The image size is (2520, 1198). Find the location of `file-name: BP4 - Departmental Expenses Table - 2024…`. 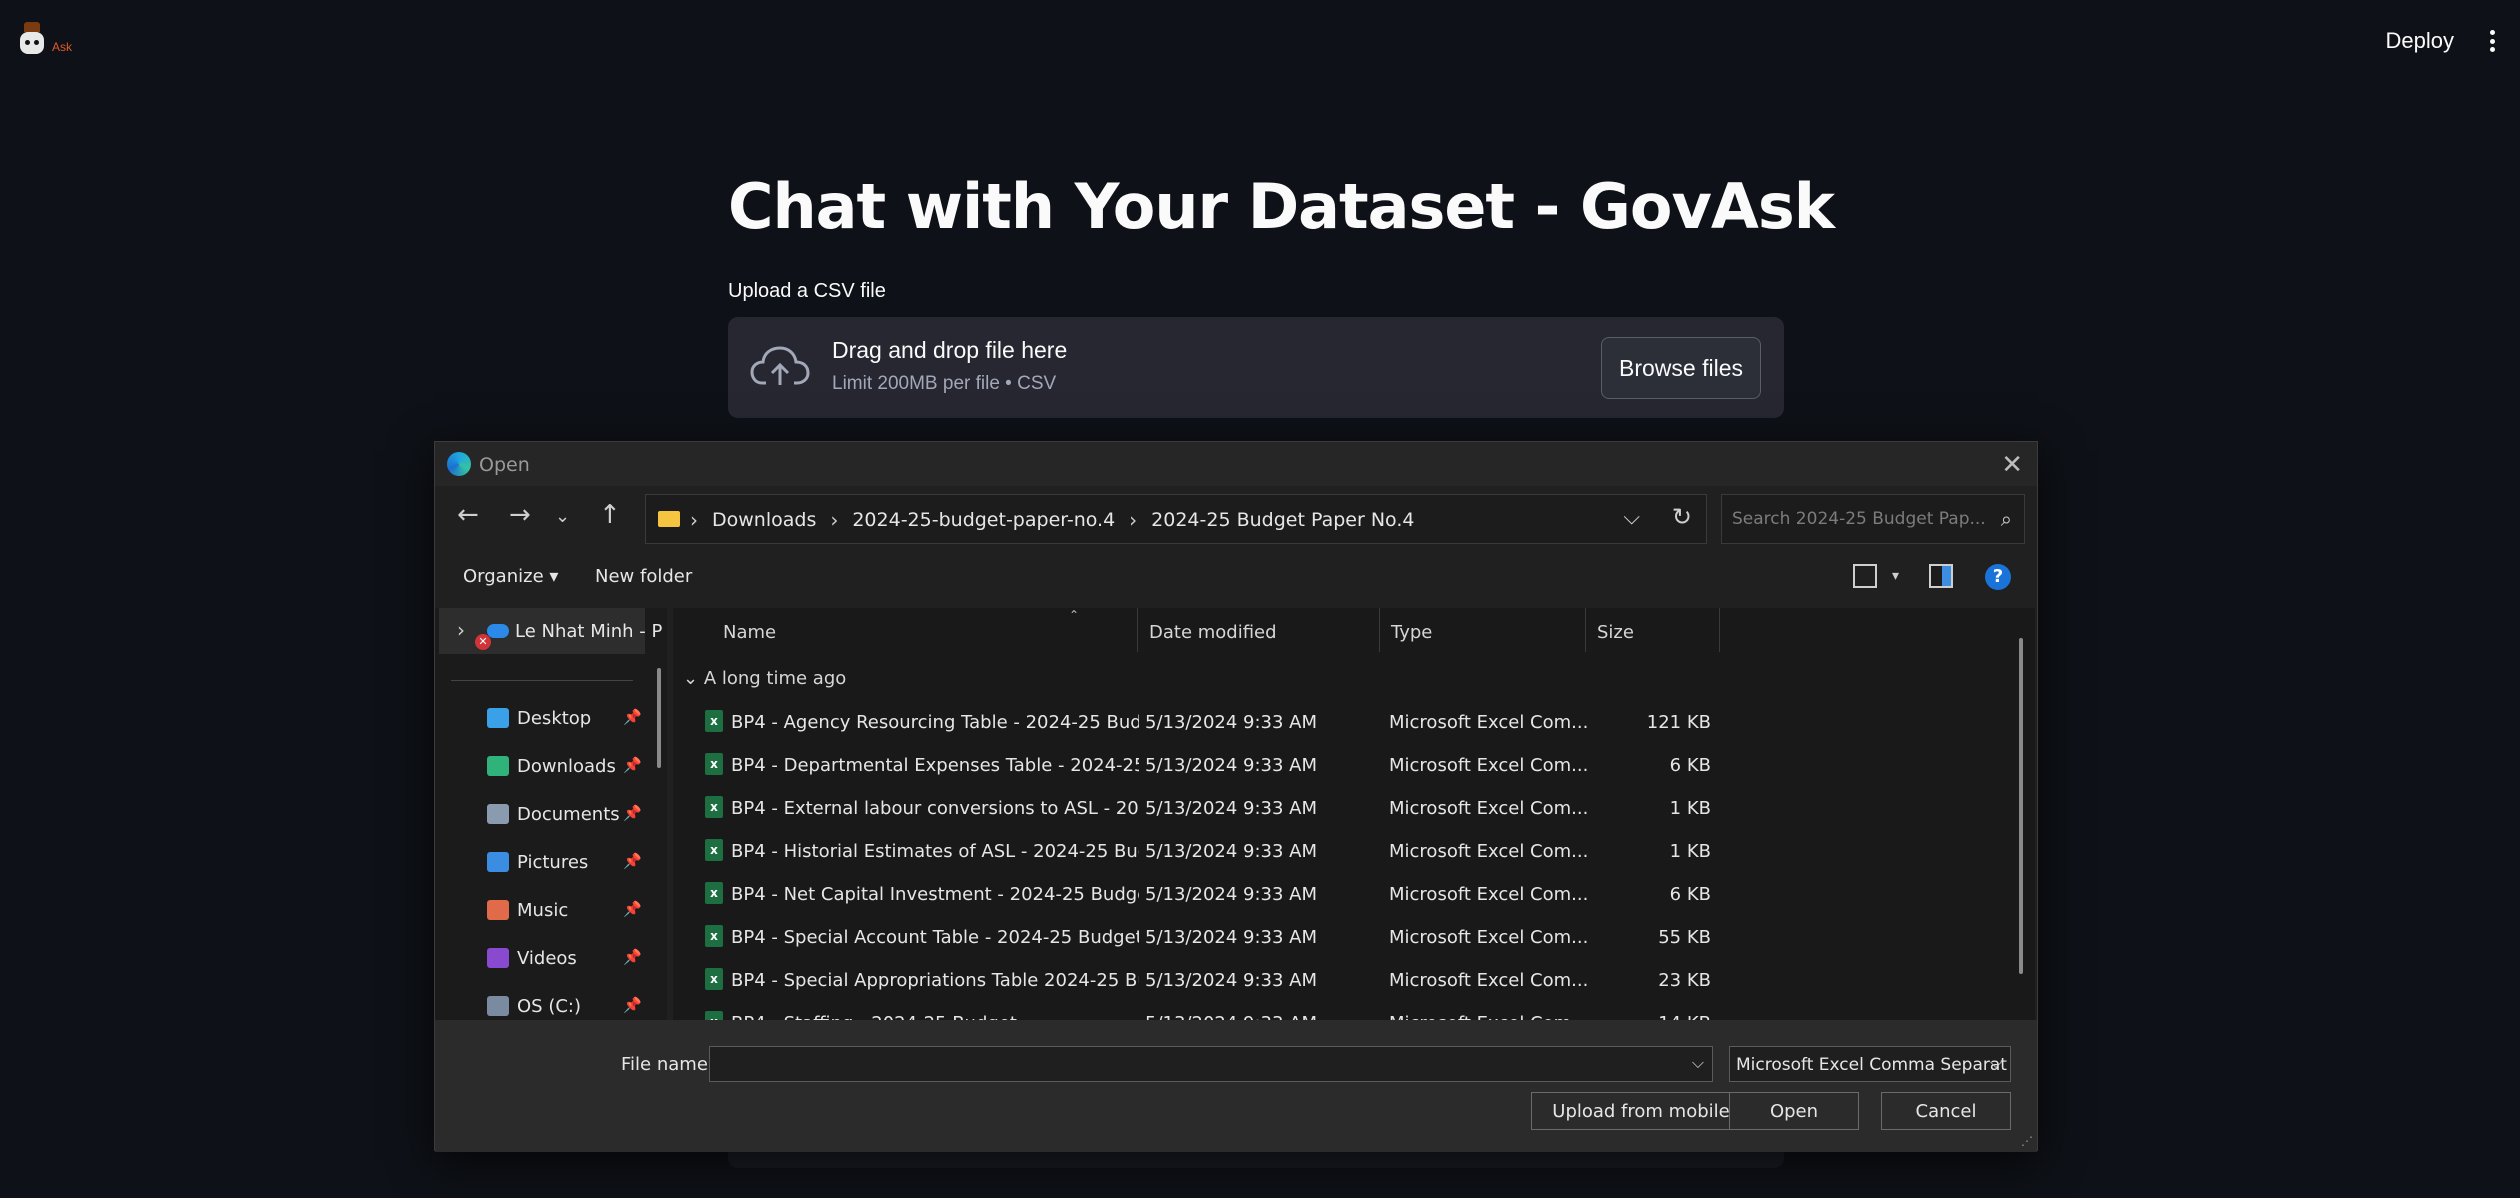

file-name: BP4 - Departmental Expenses Table - 2024… is located at coordinates (935, 765).